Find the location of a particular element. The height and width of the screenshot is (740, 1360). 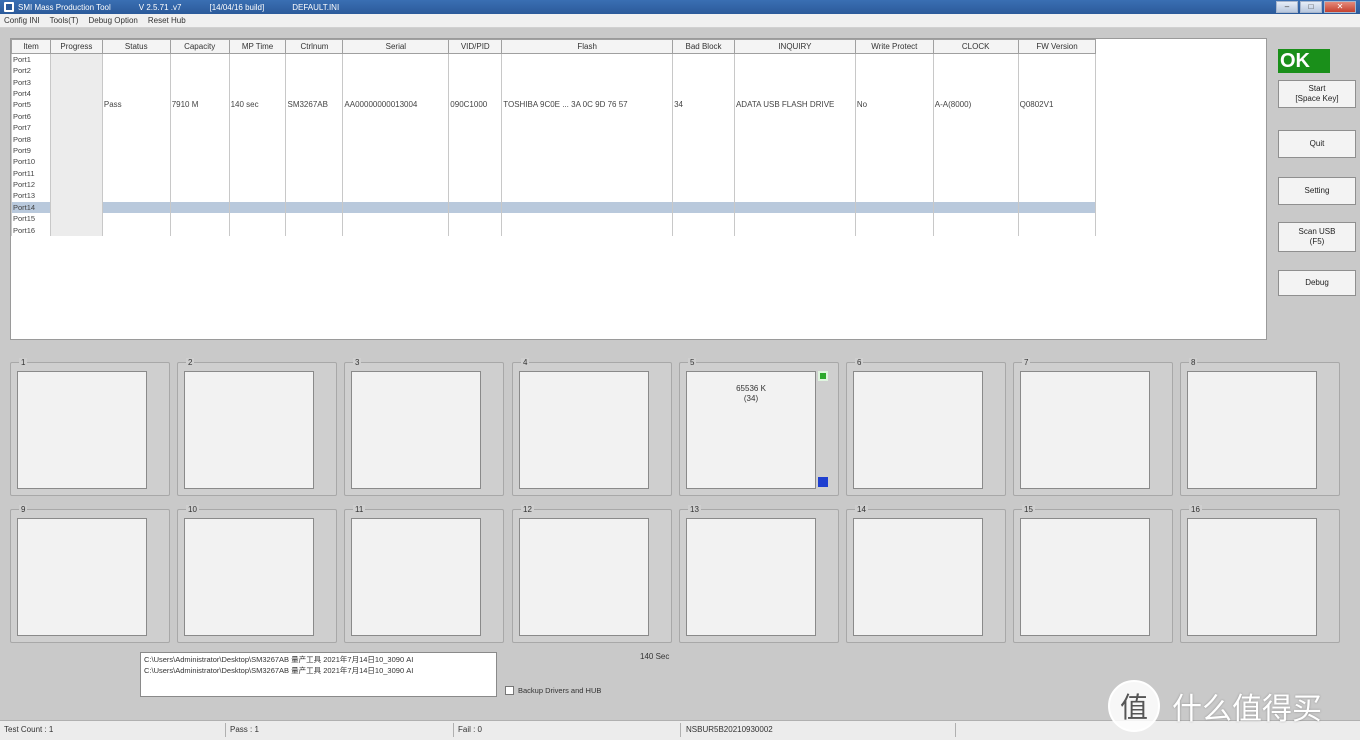

table-row: Port6 is located at coordinates (638, 116).